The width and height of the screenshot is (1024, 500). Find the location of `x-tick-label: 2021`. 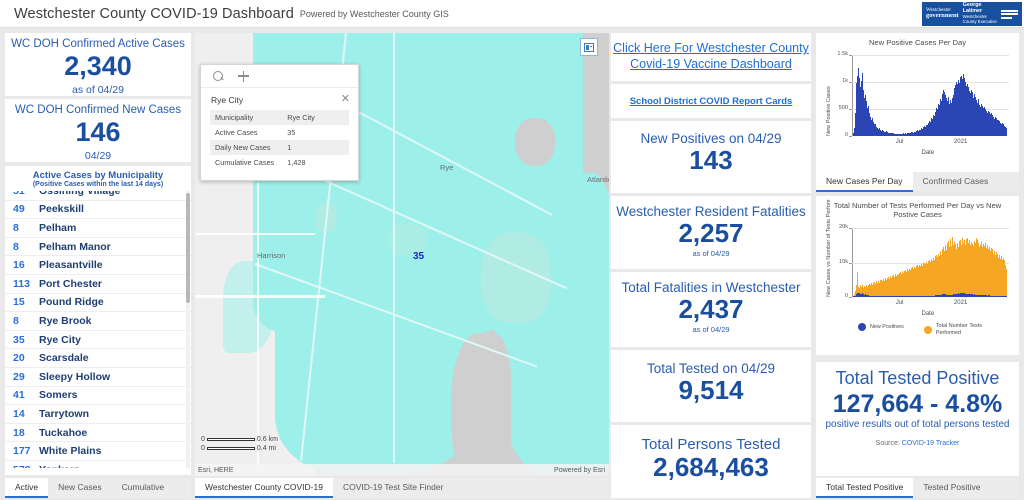

x-tick-label: 2021 is located at coordinates (960, 303).